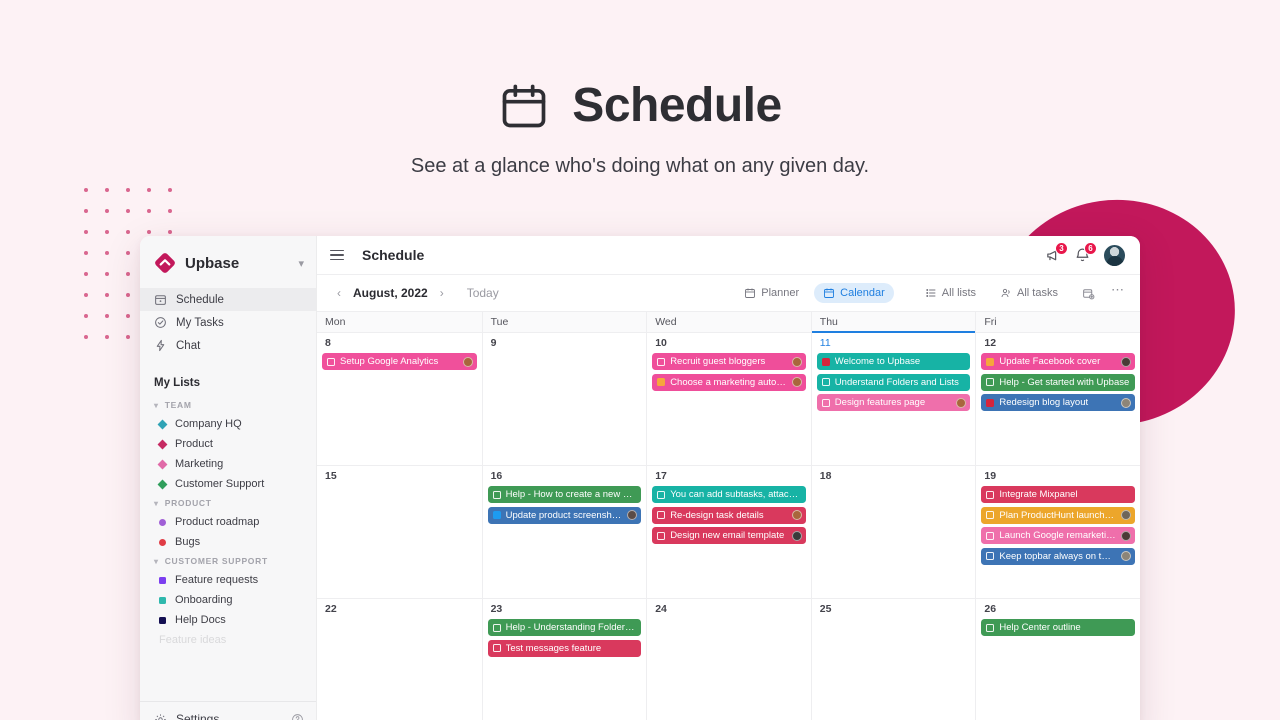  What do you see at coordinates (339, 293) in the screenshot?
I see `prev-month-button: ‹` at bounding box center [339, 293].